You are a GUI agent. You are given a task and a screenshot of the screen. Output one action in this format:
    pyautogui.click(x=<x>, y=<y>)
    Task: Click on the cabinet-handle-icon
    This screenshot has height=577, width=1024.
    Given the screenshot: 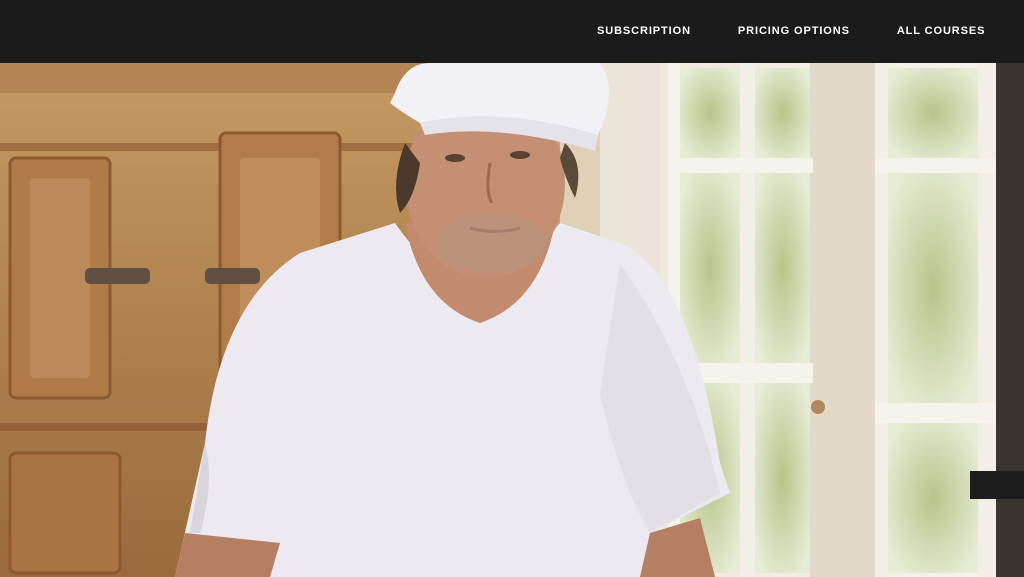 What is the action you would take?
    pyautogui.click(x=117, y=276)
    